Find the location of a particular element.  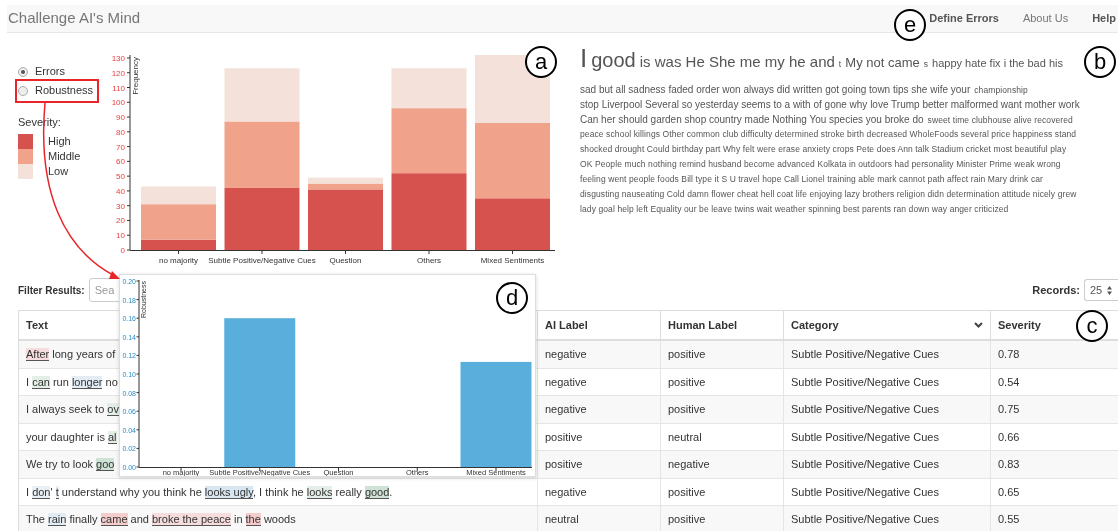

table-row: The rain finally came and broke the peace in the woods neutral positive Subtle Positive/Negative Cues 0.55 is located at coordinates (568, 518).